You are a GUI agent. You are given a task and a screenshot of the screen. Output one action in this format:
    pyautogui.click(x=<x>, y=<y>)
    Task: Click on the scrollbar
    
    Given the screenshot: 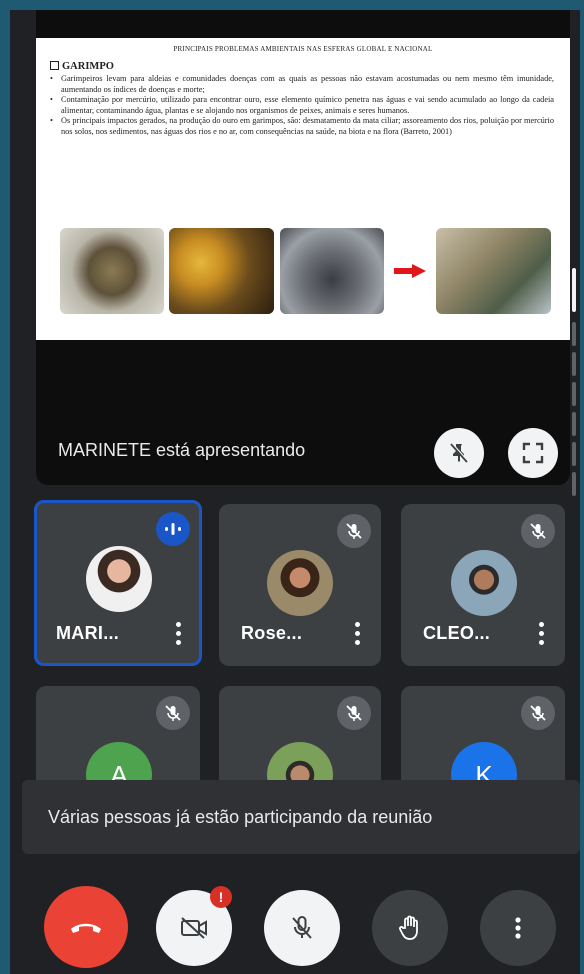 What is the action you would take?
    pyautogui.click(x=574, y=398)
    